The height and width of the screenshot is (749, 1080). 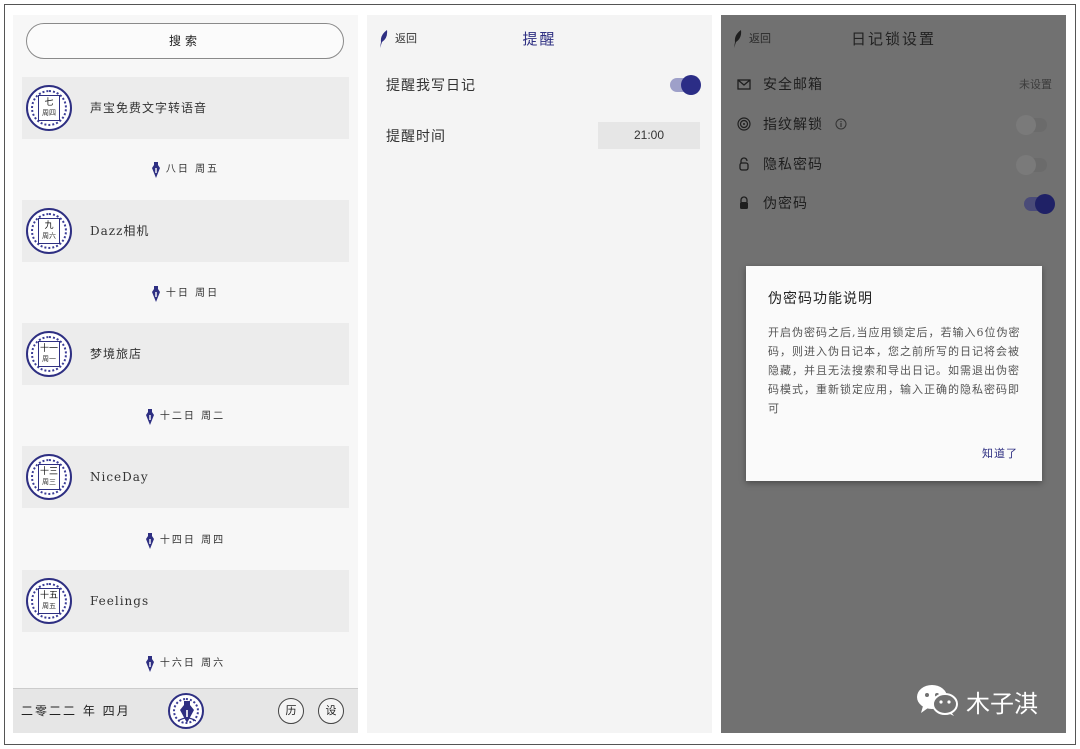 I want to click on dialog-confirm-button: 知道了, so click(x=1000, y=453).